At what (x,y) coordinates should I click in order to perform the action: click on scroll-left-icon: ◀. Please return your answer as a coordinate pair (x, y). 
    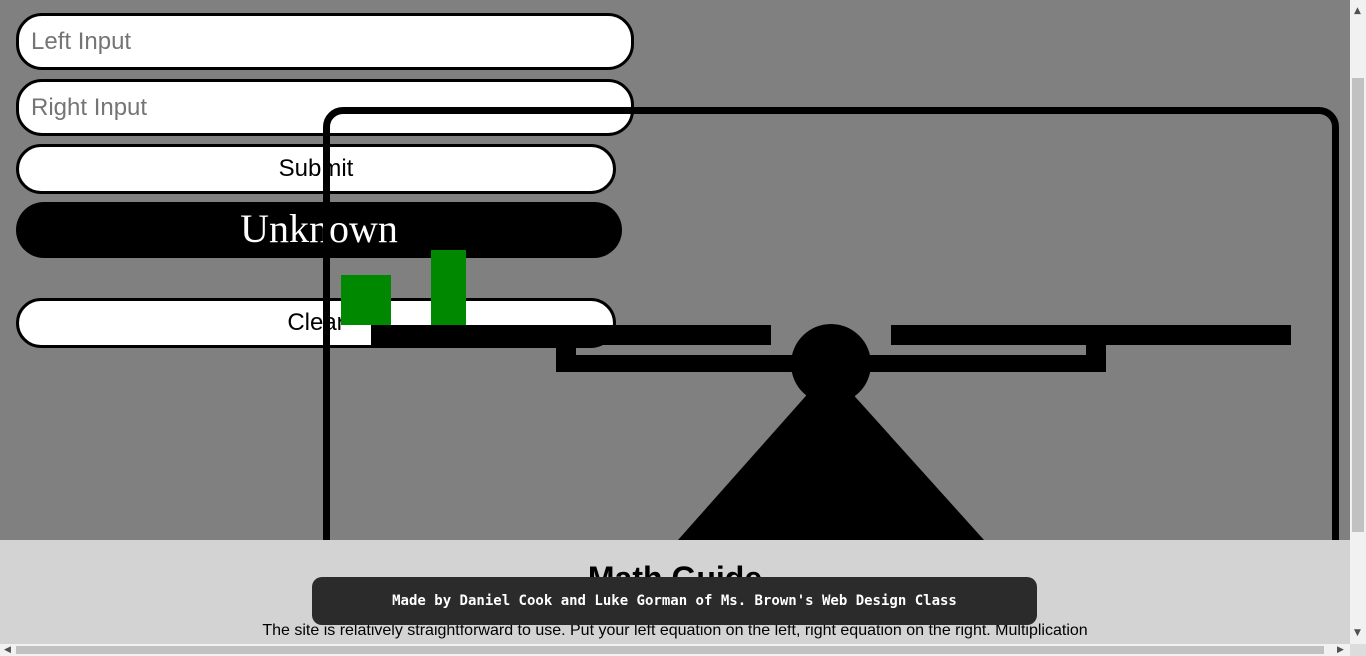
    Looking at the image, I should click on (7, 650).